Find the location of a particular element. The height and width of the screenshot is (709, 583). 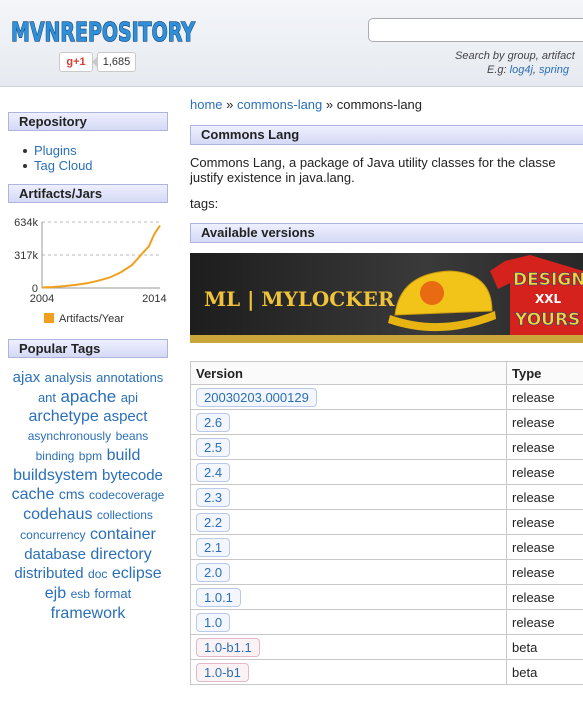

logo-text: MVNREPOSITORY is located at coordinates (103, 32).